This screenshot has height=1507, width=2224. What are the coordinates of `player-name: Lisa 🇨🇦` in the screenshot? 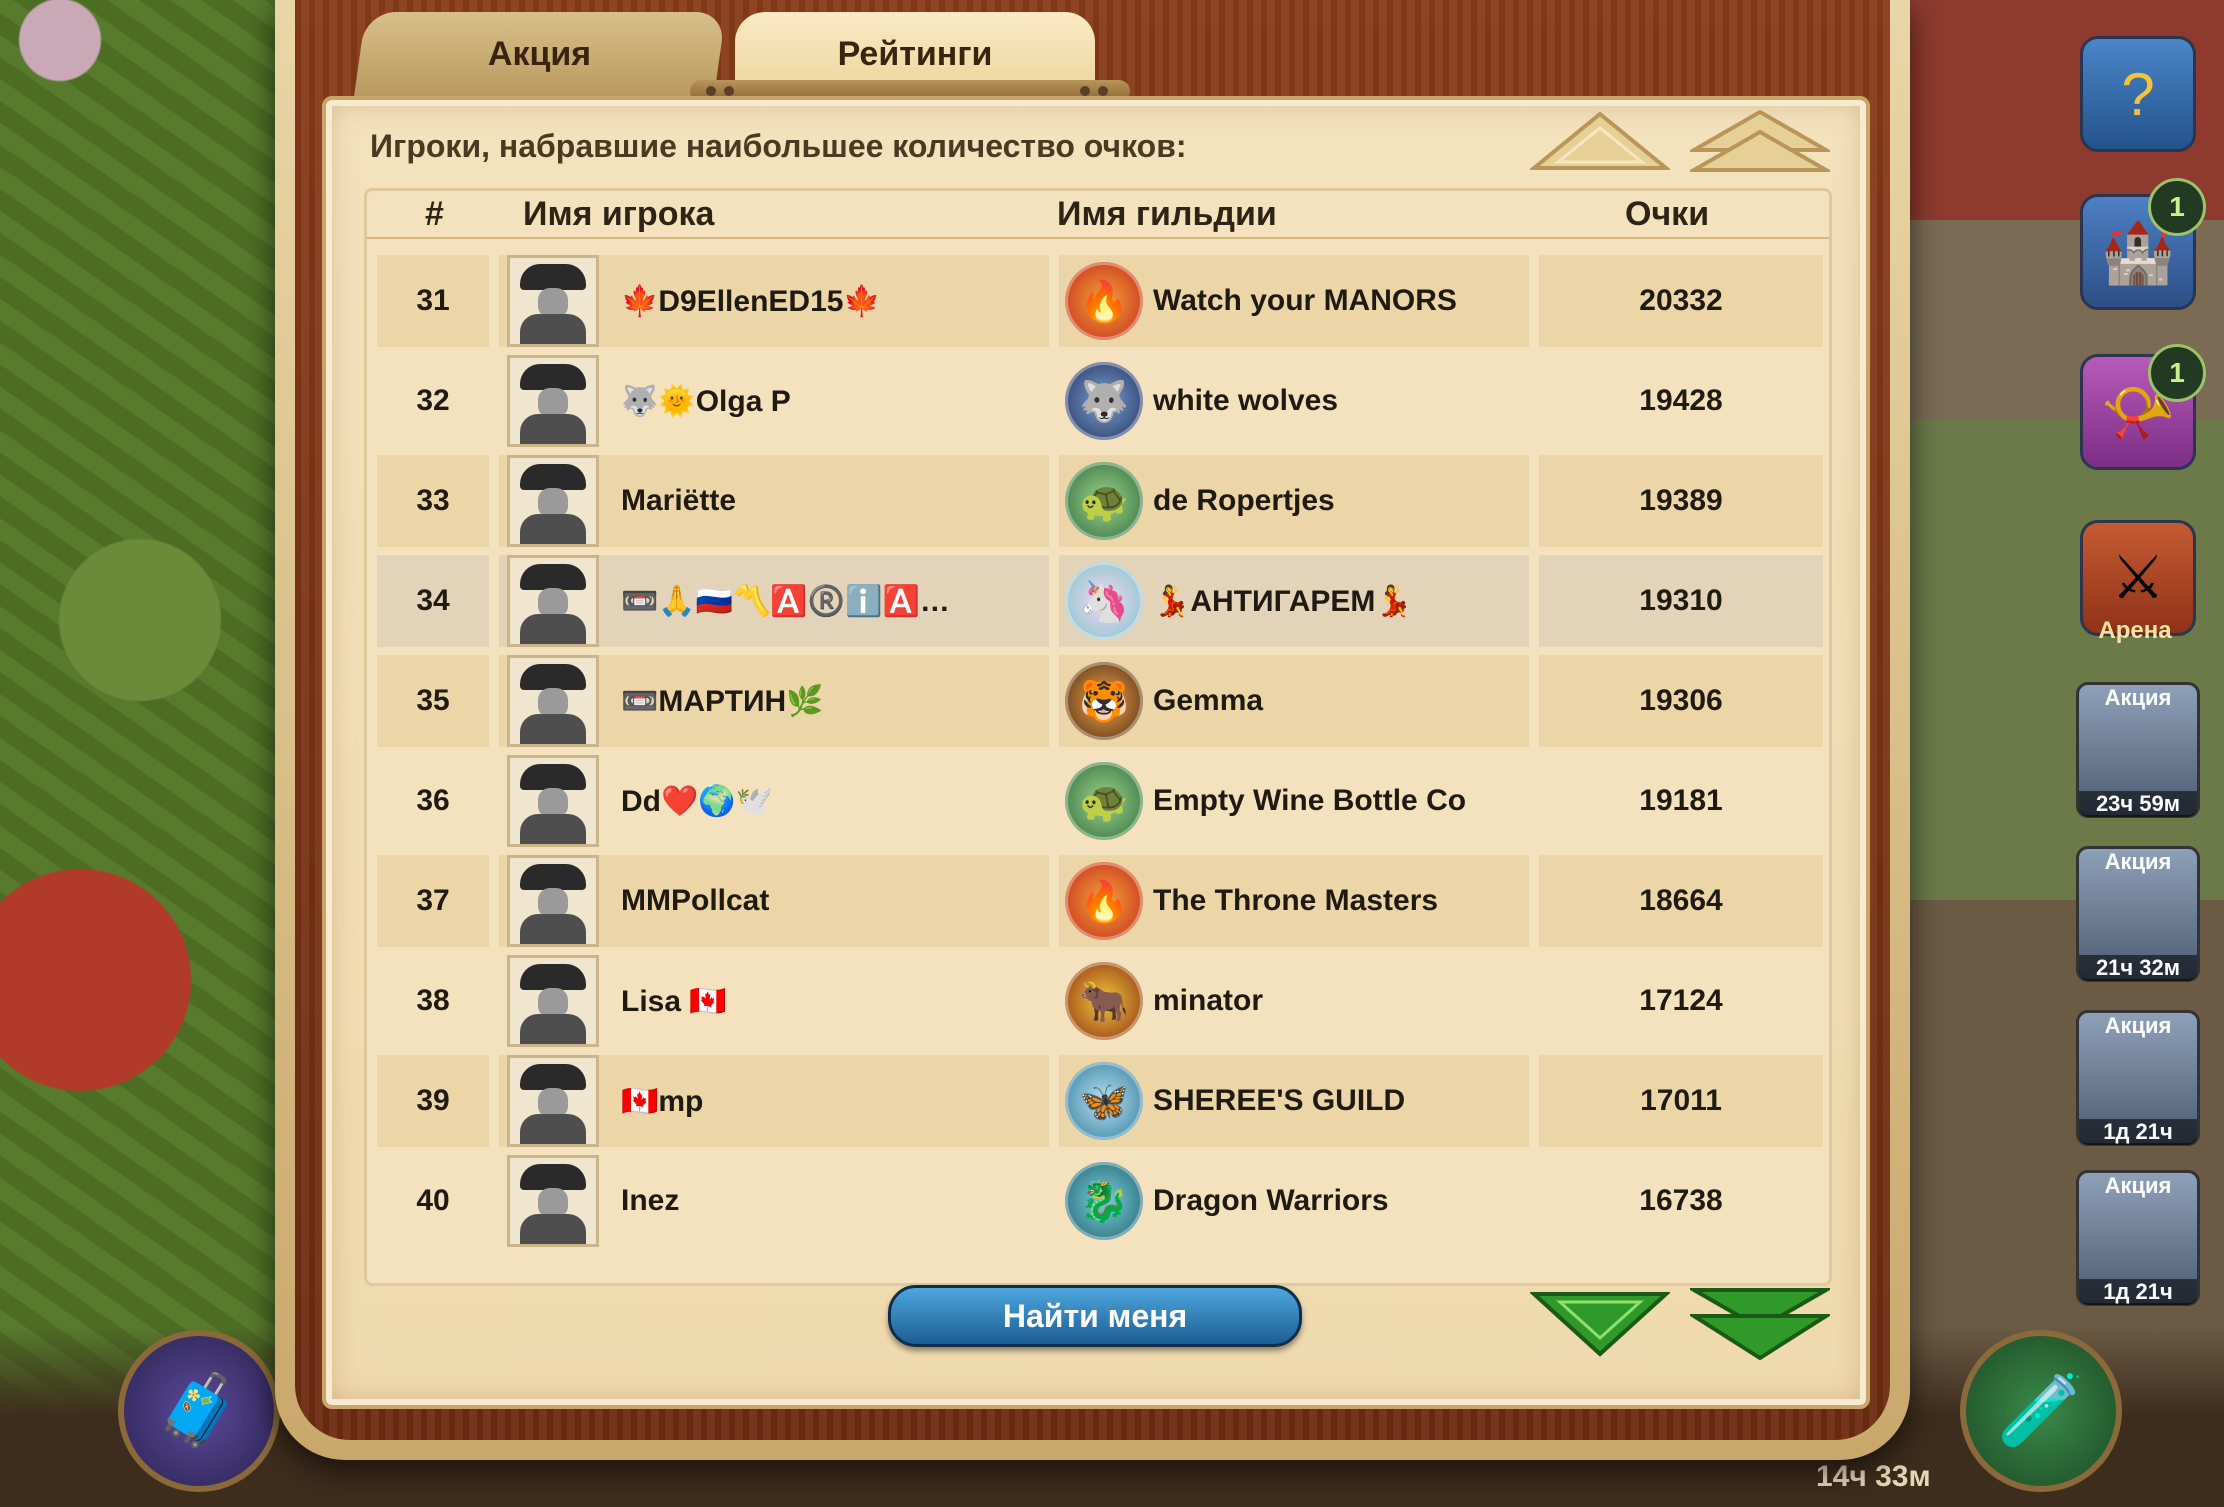 It's located at (674, 1001).